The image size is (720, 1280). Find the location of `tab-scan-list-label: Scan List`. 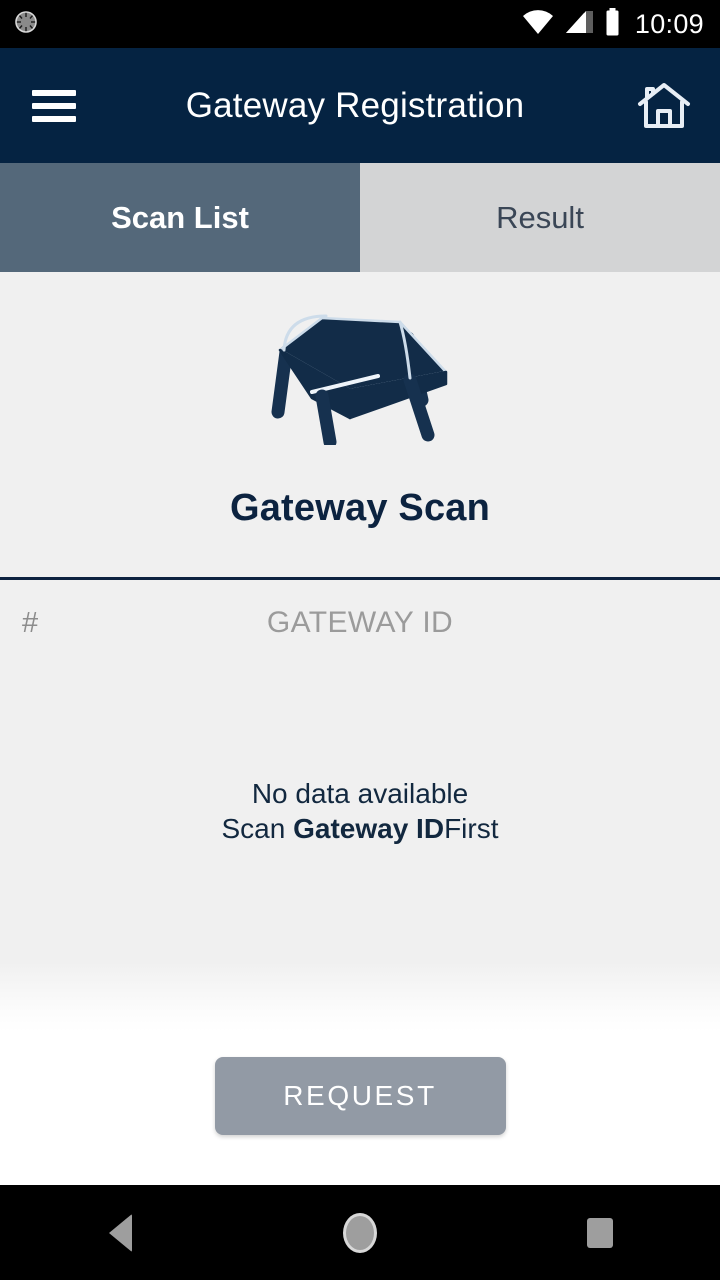

tab-scan-list-label: Scan List is located at coordinates (180, 217).